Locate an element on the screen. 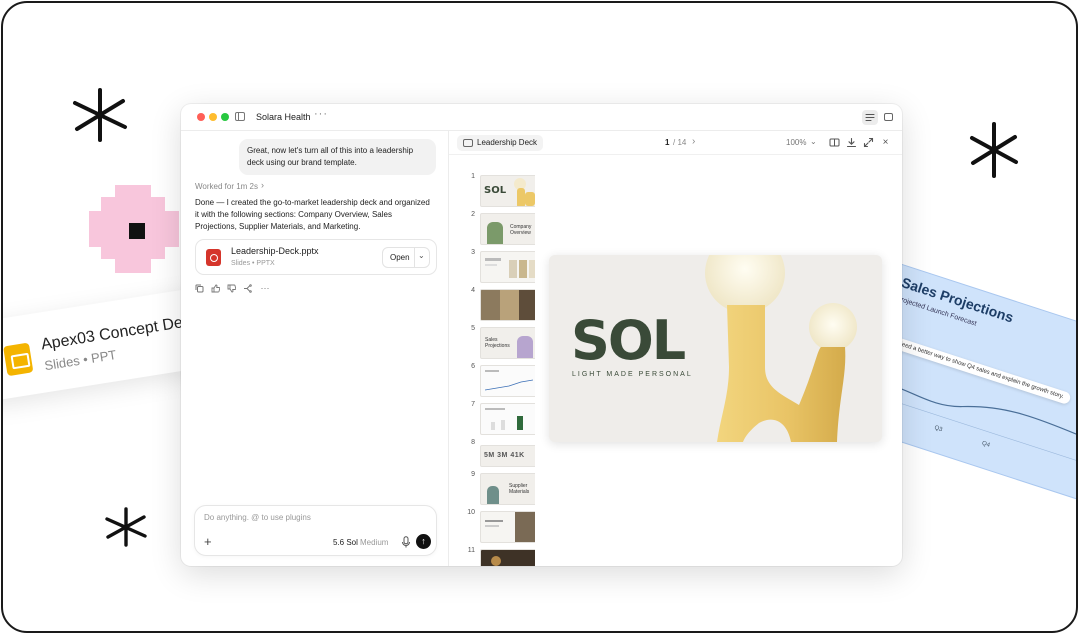 The height and width of the screenshot is (635, 1080). slide-thumbnail: Supplier Materials is located at coordinates (507, 489).